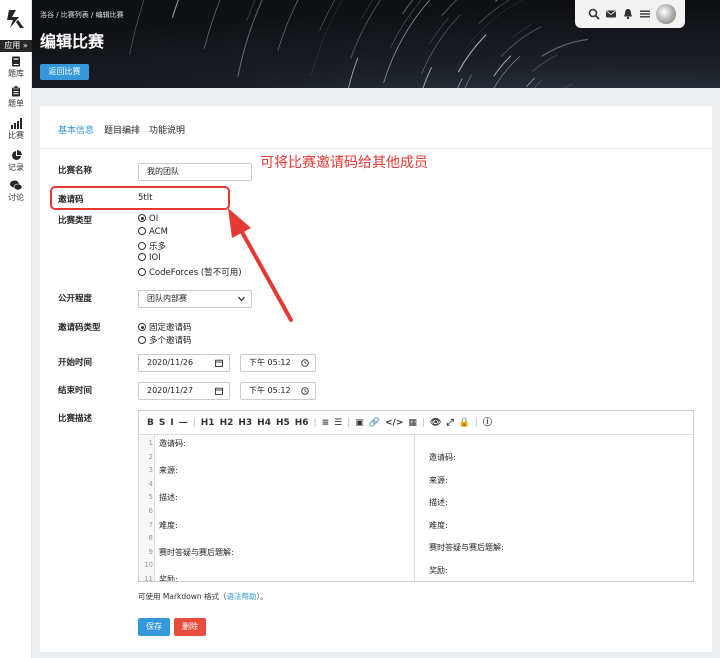 The height and width of the screenshot is (658, 720). I want to click on line-number: 9, so click(150, 551).